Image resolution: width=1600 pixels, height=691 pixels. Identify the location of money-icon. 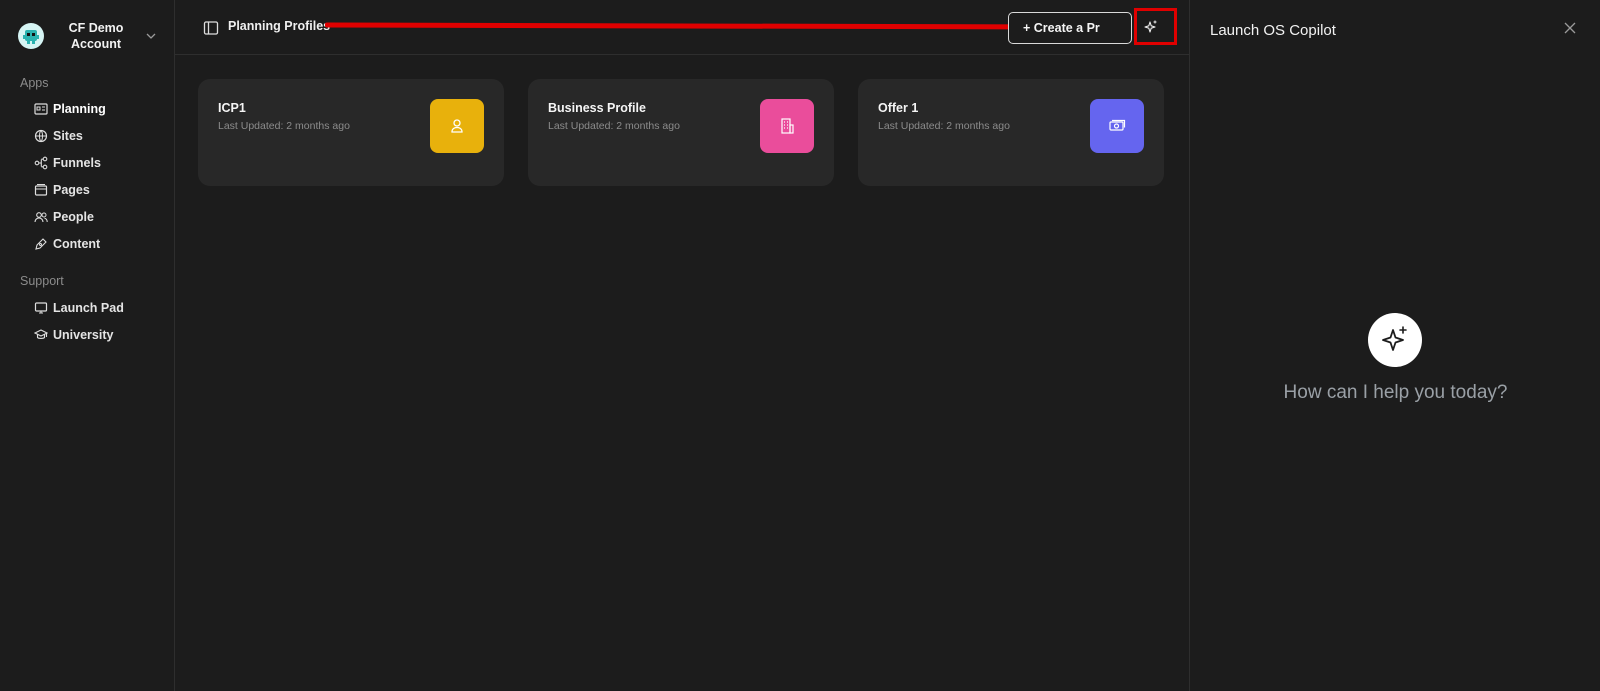
(1117, 125).